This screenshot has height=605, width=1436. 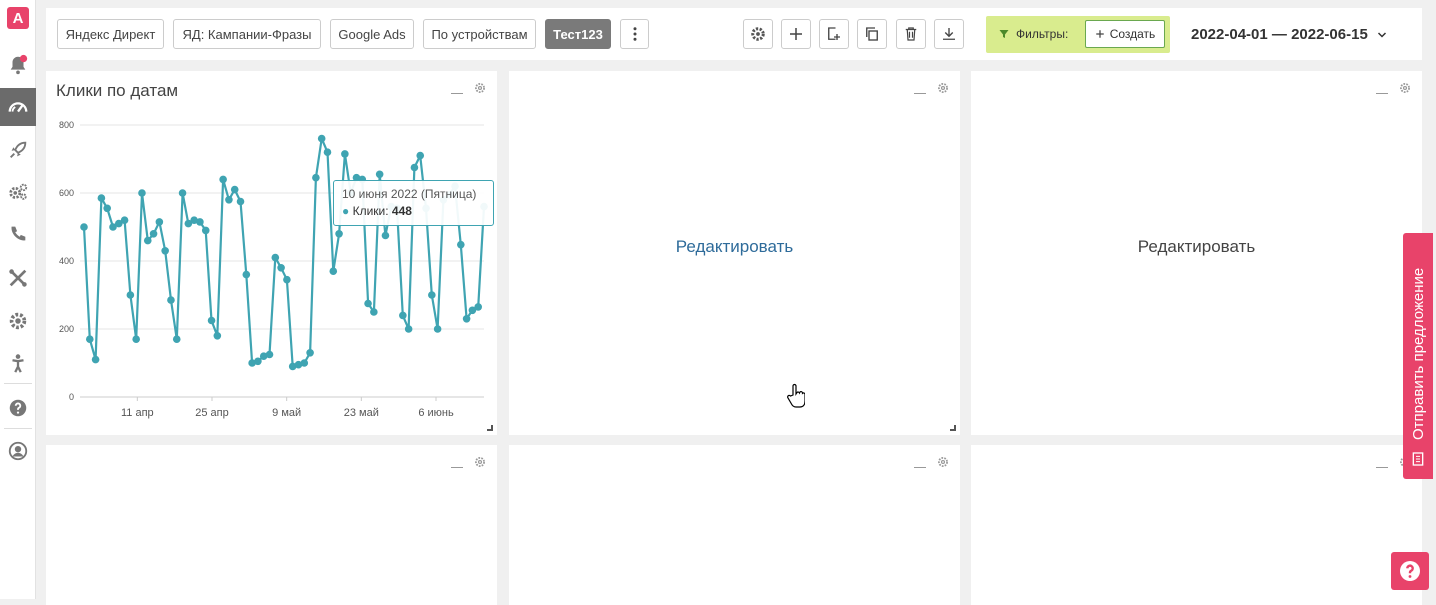 What do you see at coordinates (18, 234) in the screenshot?
I see `calls-button` at bounding box center [18, 234].